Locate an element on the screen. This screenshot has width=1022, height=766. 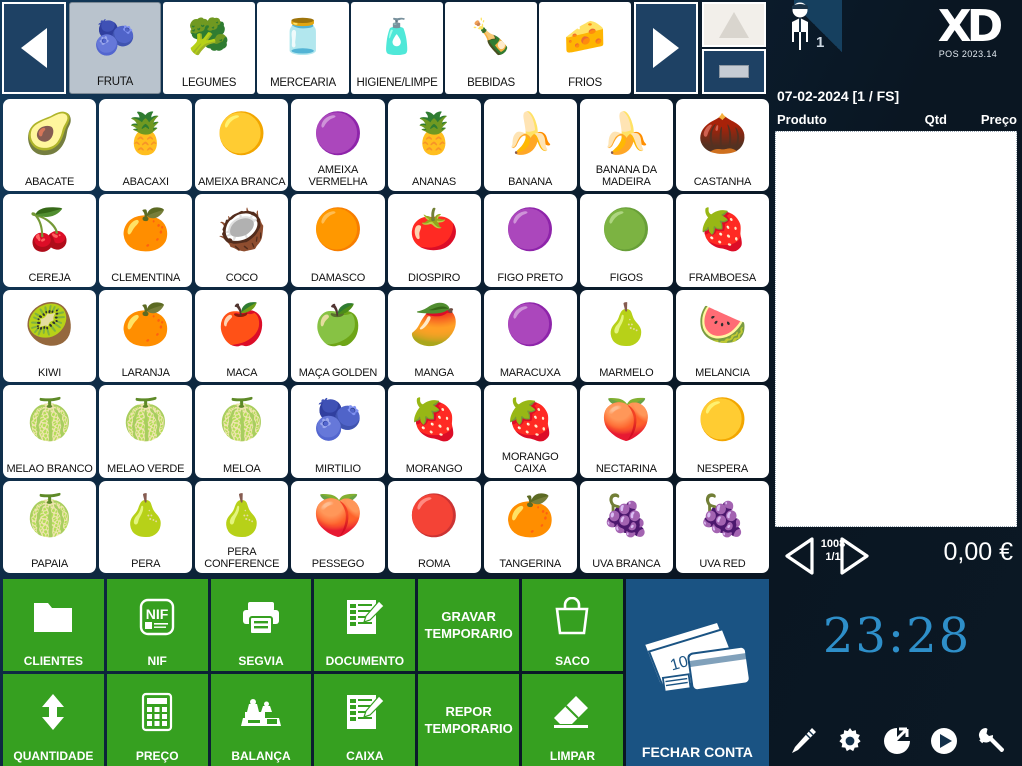
product-tile: 🍈 PAPAIA is located at coordinates (50, 526).